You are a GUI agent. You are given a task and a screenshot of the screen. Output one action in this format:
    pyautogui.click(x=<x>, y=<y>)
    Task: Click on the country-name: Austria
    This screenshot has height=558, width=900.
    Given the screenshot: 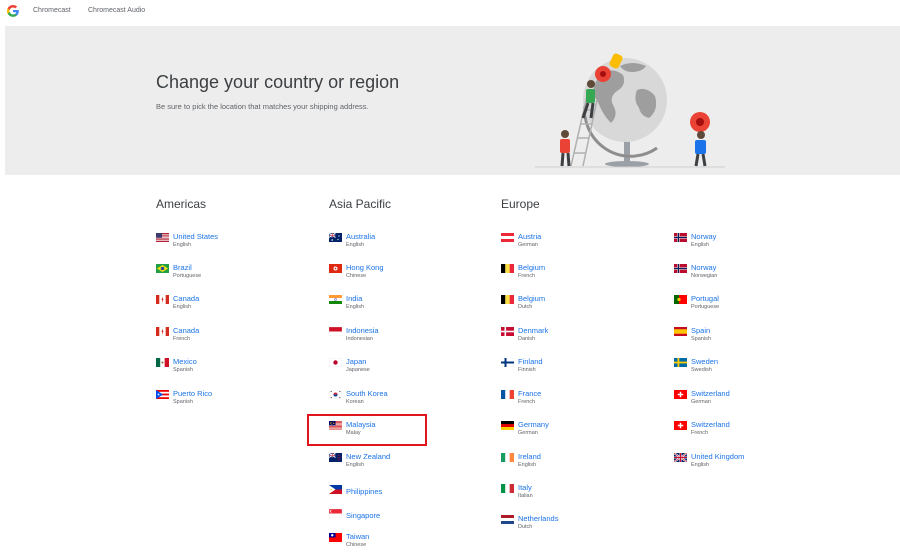 What is the action you would take?
    pyautogui.click(x=529, y=236)
    